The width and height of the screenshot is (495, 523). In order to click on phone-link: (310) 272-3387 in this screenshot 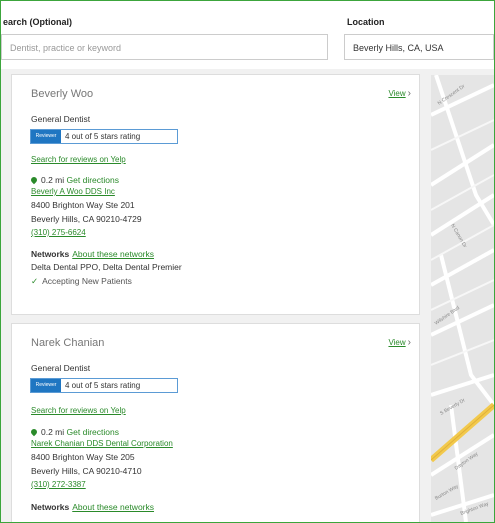, I will do `click(58, 484)`.